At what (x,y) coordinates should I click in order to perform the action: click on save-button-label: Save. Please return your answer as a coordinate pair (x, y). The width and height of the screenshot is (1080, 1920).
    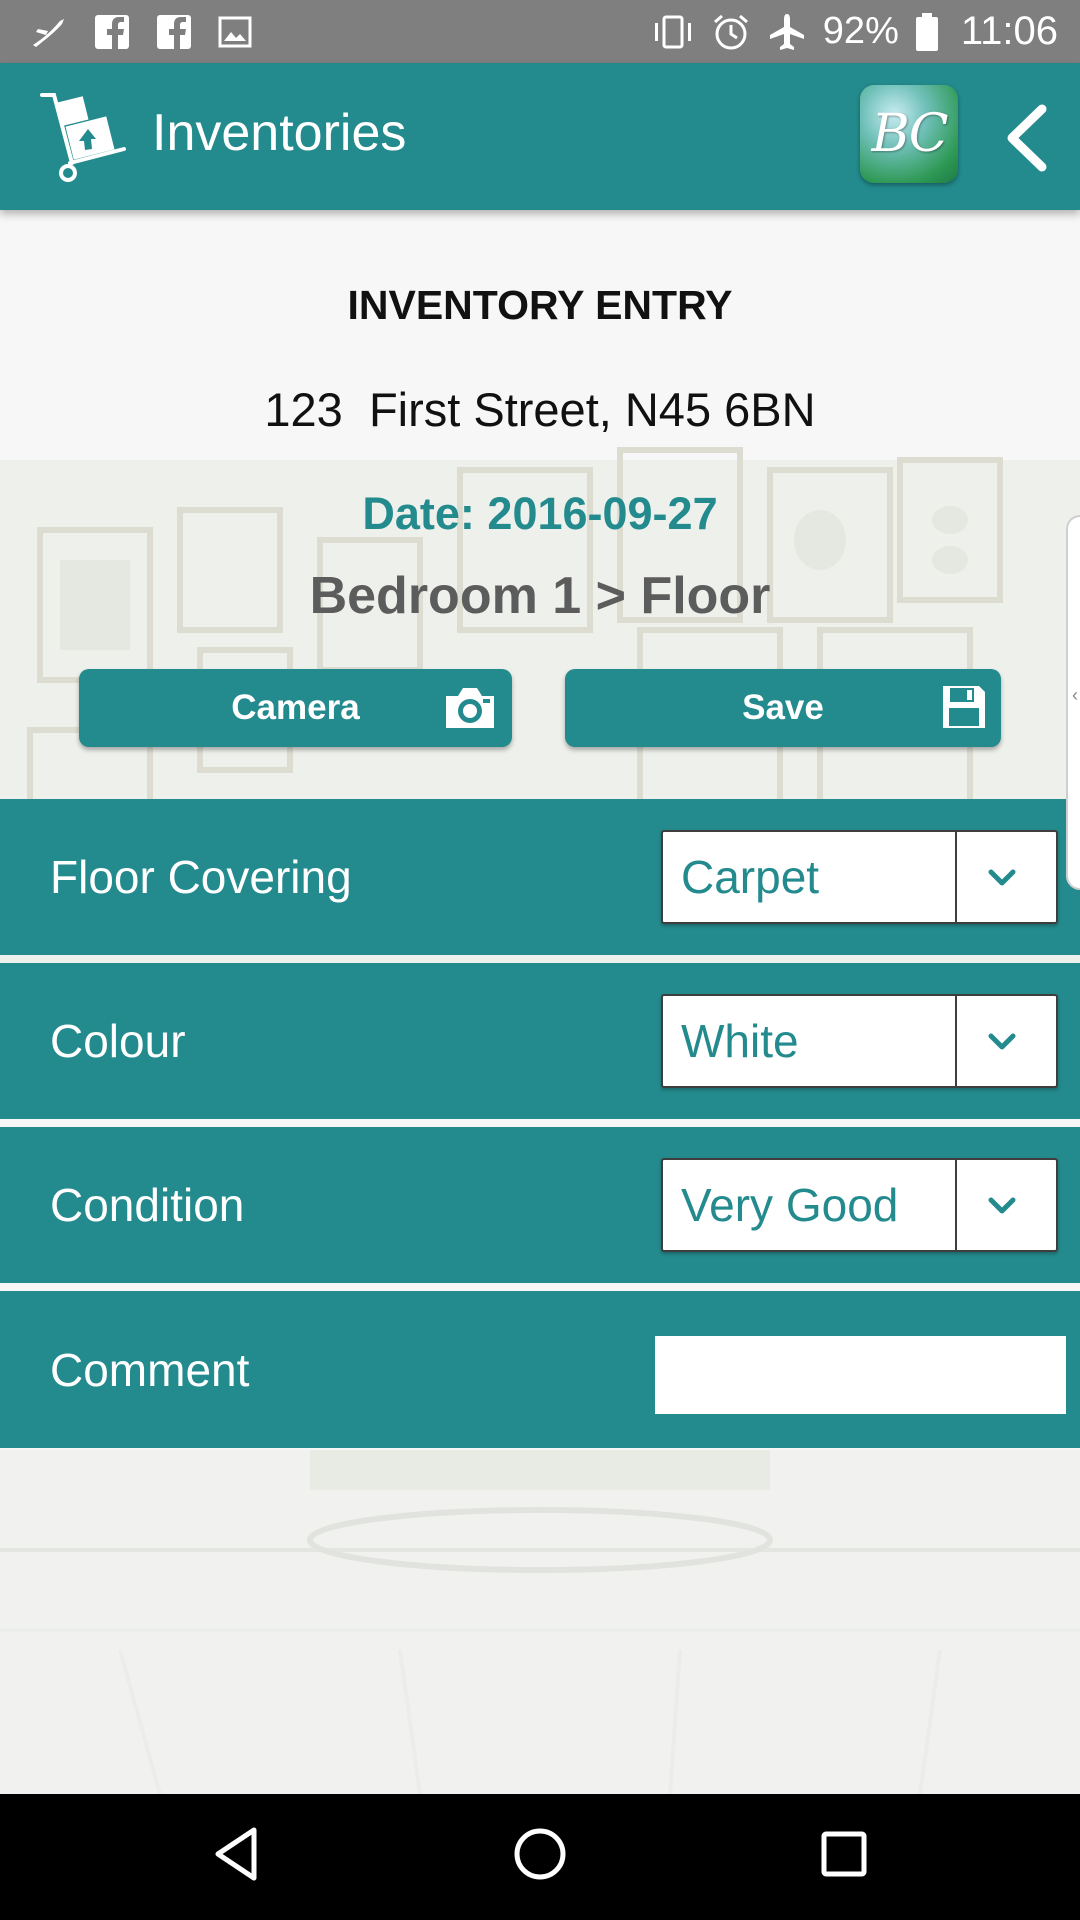
    Looking at the image, I should click on (783, 707).